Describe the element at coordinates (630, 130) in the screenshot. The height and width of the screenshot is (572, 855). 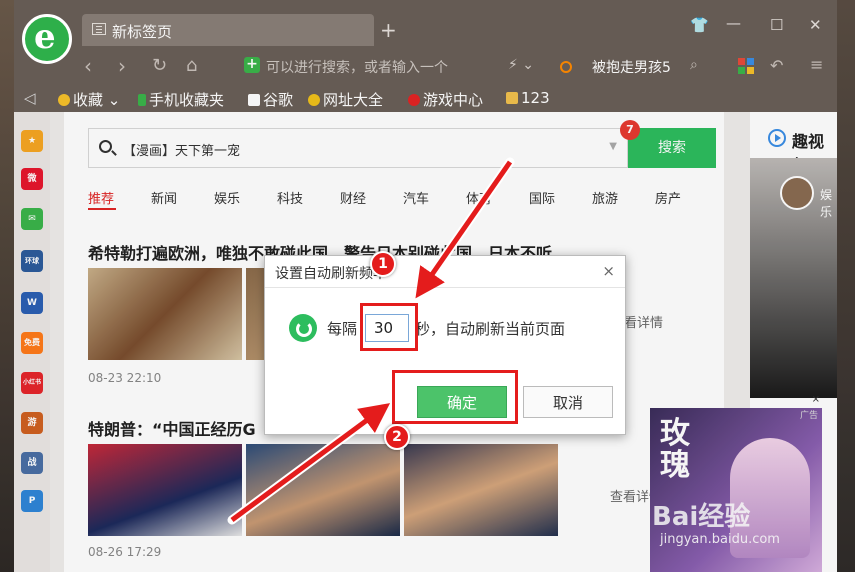
I see `notification-badge: 7` at that location.